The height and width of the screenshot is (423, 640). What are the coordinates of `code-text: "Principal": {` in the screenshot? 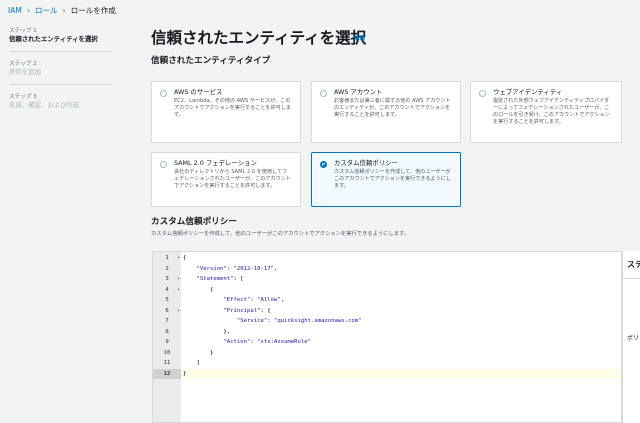 It's located at (247, 310).